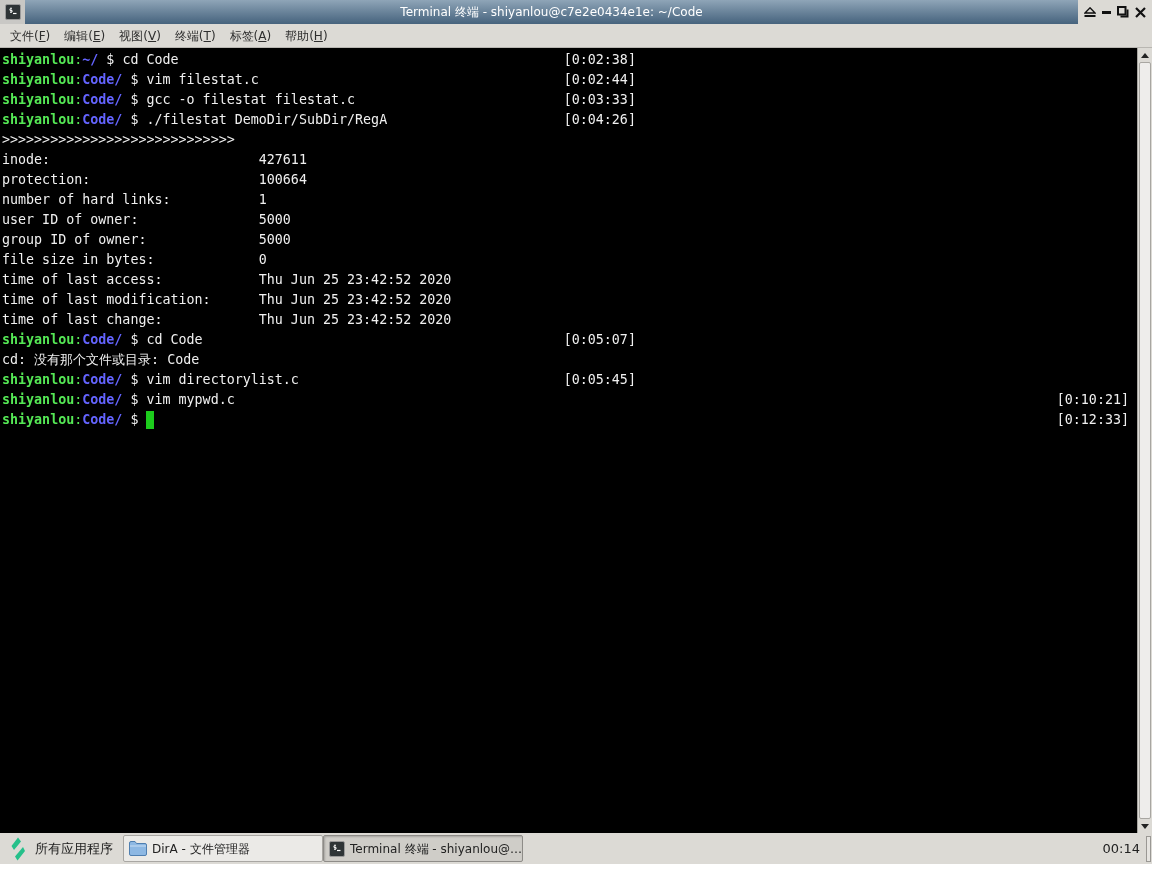 Image resolution: width=1152 pixels, height=896 pixels. I want to click on menu-item: 视图(V), so click(140, 35).